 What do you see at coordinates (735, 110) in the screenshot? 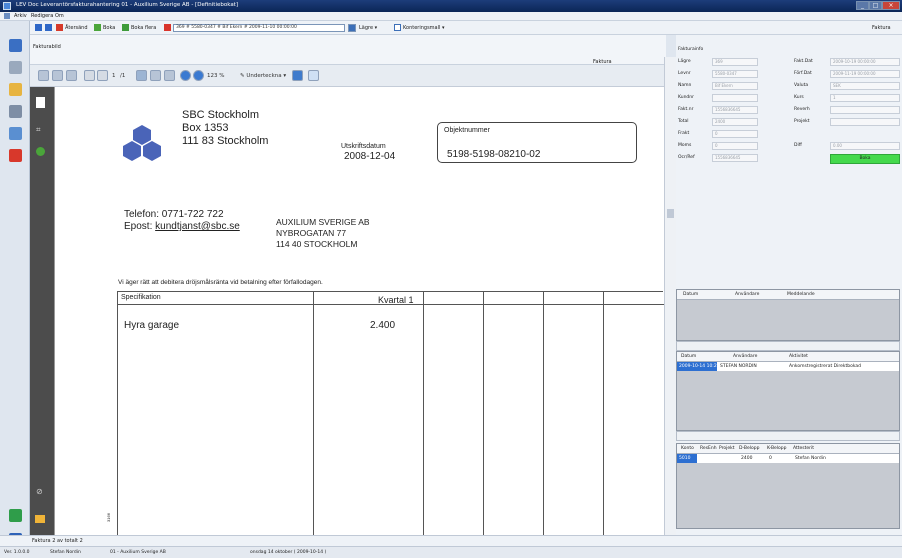
I see `field-faktnr: 1556836645` at bounding box center [735, 110].